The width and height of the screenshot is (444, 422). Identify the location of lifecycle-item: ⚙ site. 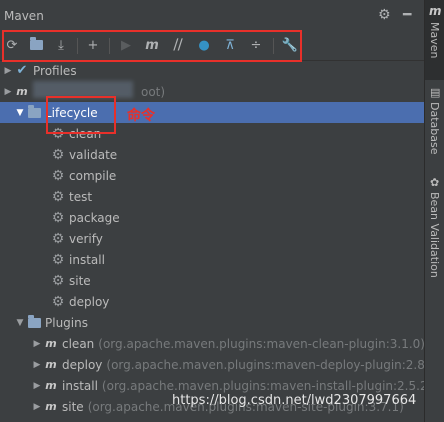
(212, 280).